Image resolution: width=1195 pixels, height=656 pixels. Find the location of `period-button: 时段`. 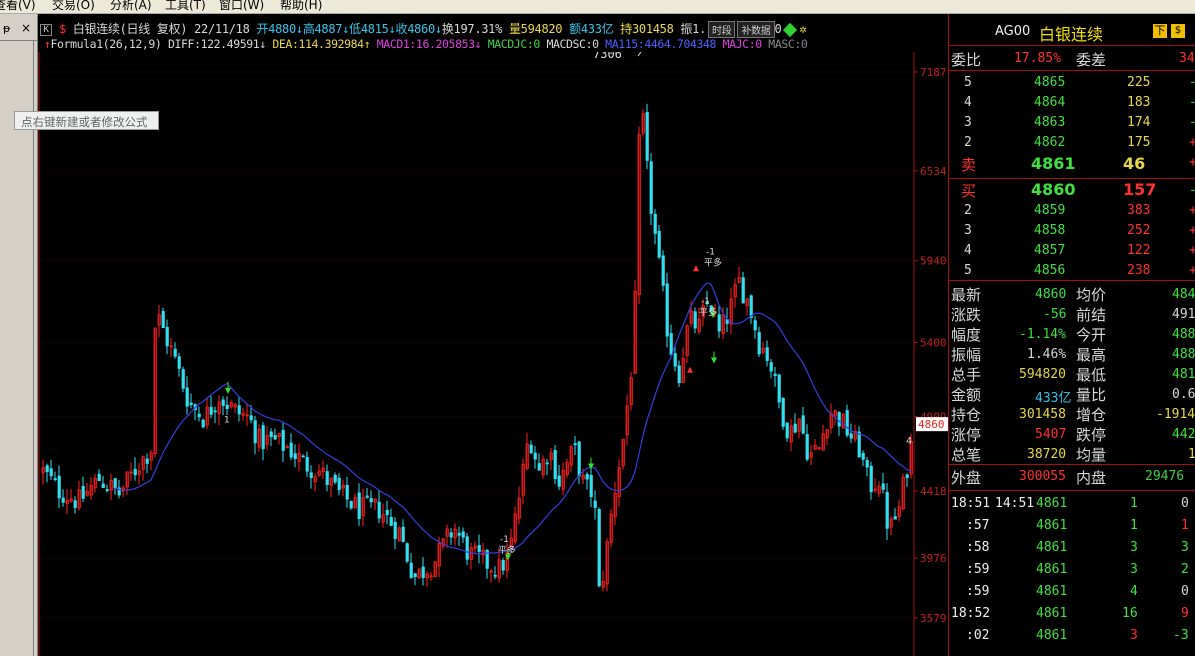

period-button: 时段 is located at coordinates (722, 29).